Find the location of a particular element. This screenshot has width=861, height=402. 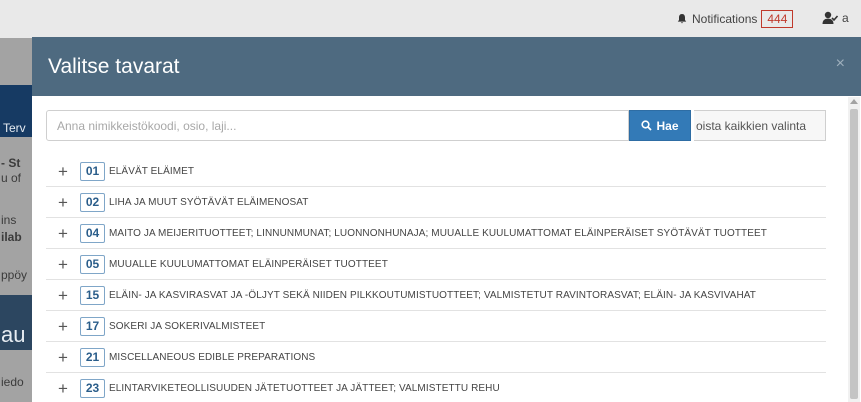

chapter-code-badge: 05 is located at coordinates (92, 264).